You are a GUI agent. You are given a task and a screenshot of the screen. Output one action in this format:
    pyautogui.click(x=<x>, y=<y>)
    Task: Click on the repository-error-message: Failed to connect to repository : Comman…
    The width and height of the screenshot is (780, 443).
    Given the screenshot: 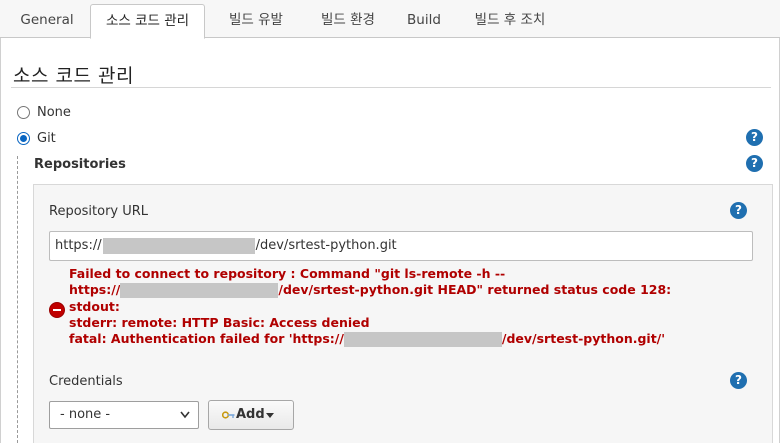 What is the action you would take?
    pyautogui.click(x=370, y=307)
    